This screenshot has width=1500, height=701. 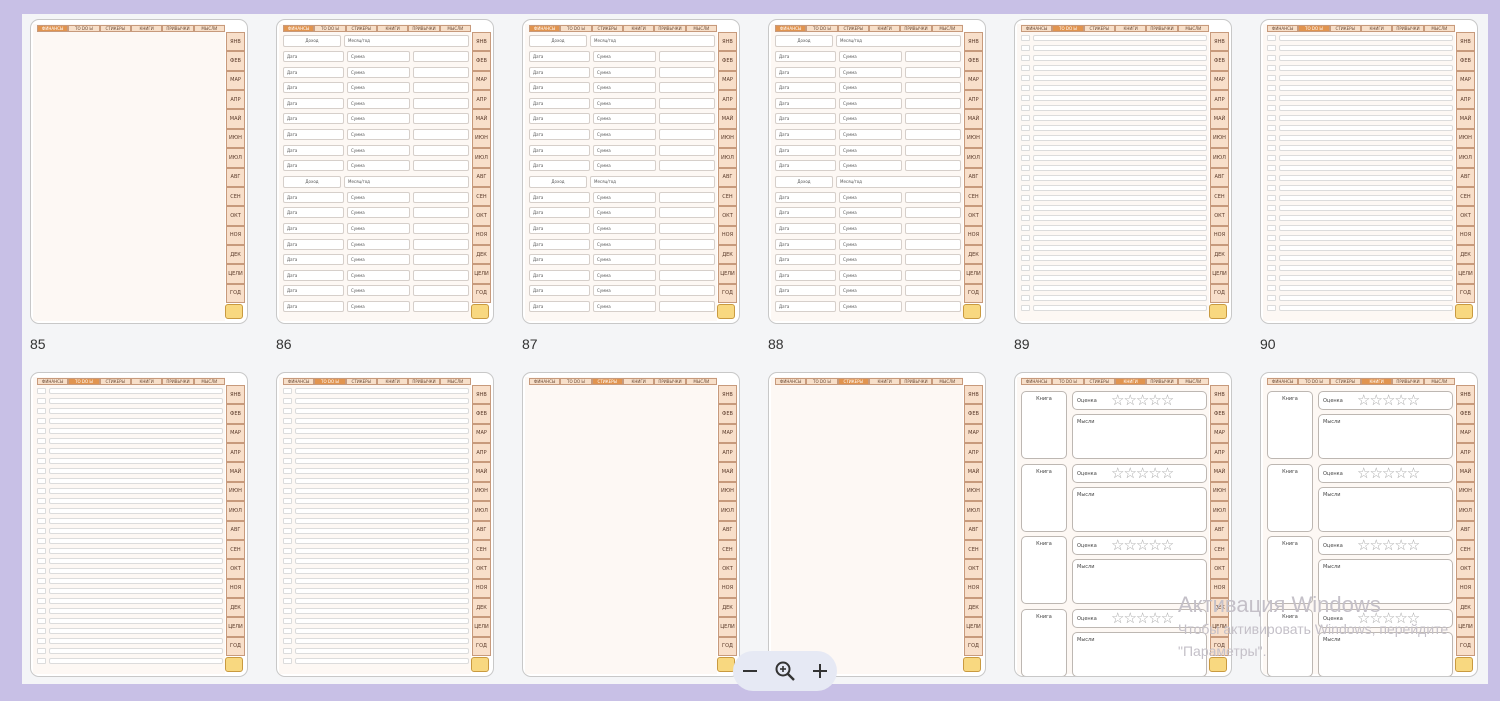 I want to click on section-tab: ПРИВЫЧКИ, so click(x=1162, y=381).